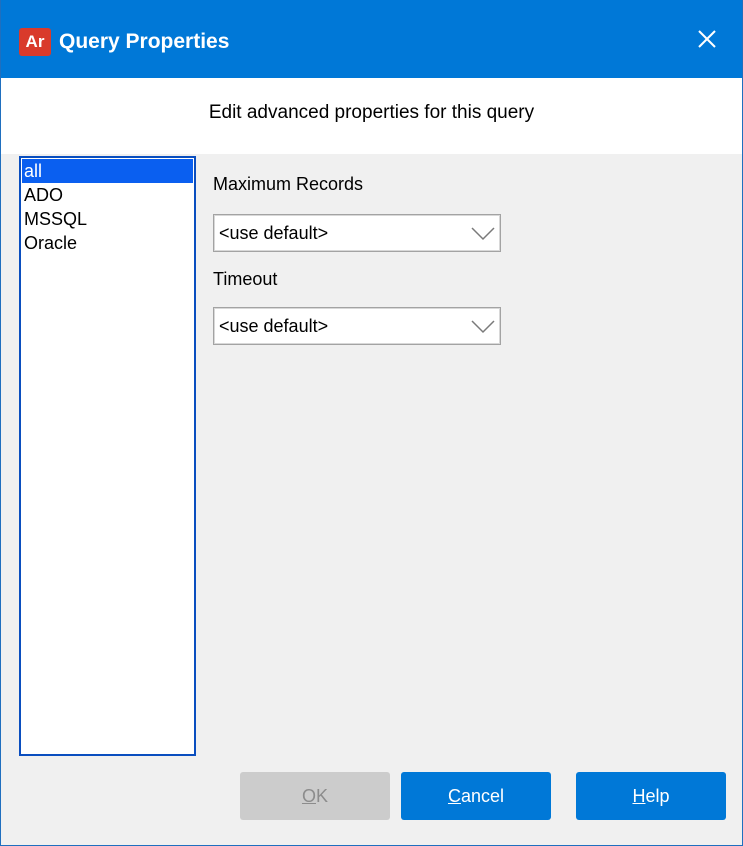 This screenshot has width=743, height=846. I want to click on header-banner: Edit advanced properties for this query, so click(371, 116).